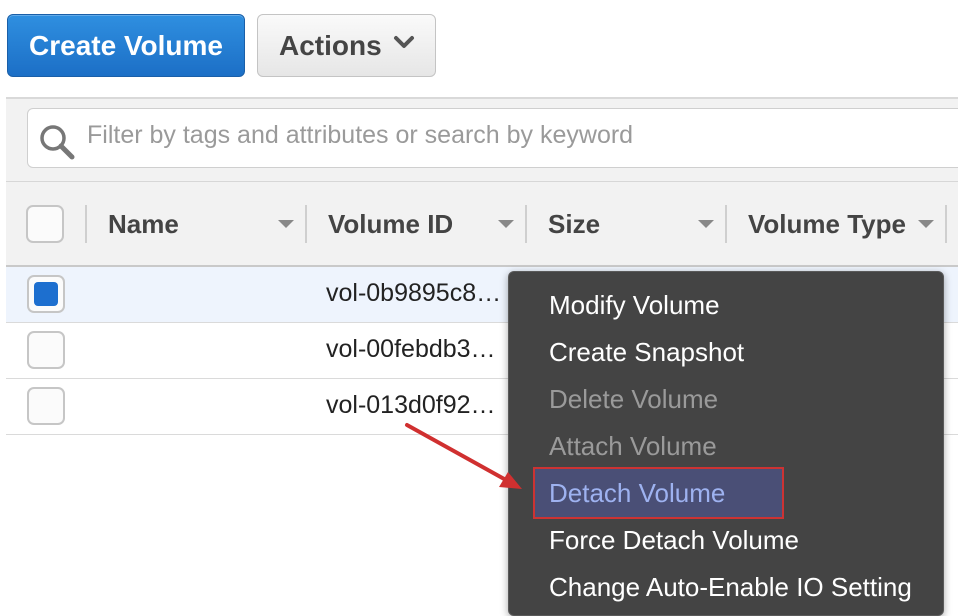 The width and height of the screenshot is (958, 616). What do you see at coordinates (730, 587) in the screenshot?
I see `menu-item-change-auto-enable-io: Change Auto-Enable IO Setting` at bounding box center [730, 587].